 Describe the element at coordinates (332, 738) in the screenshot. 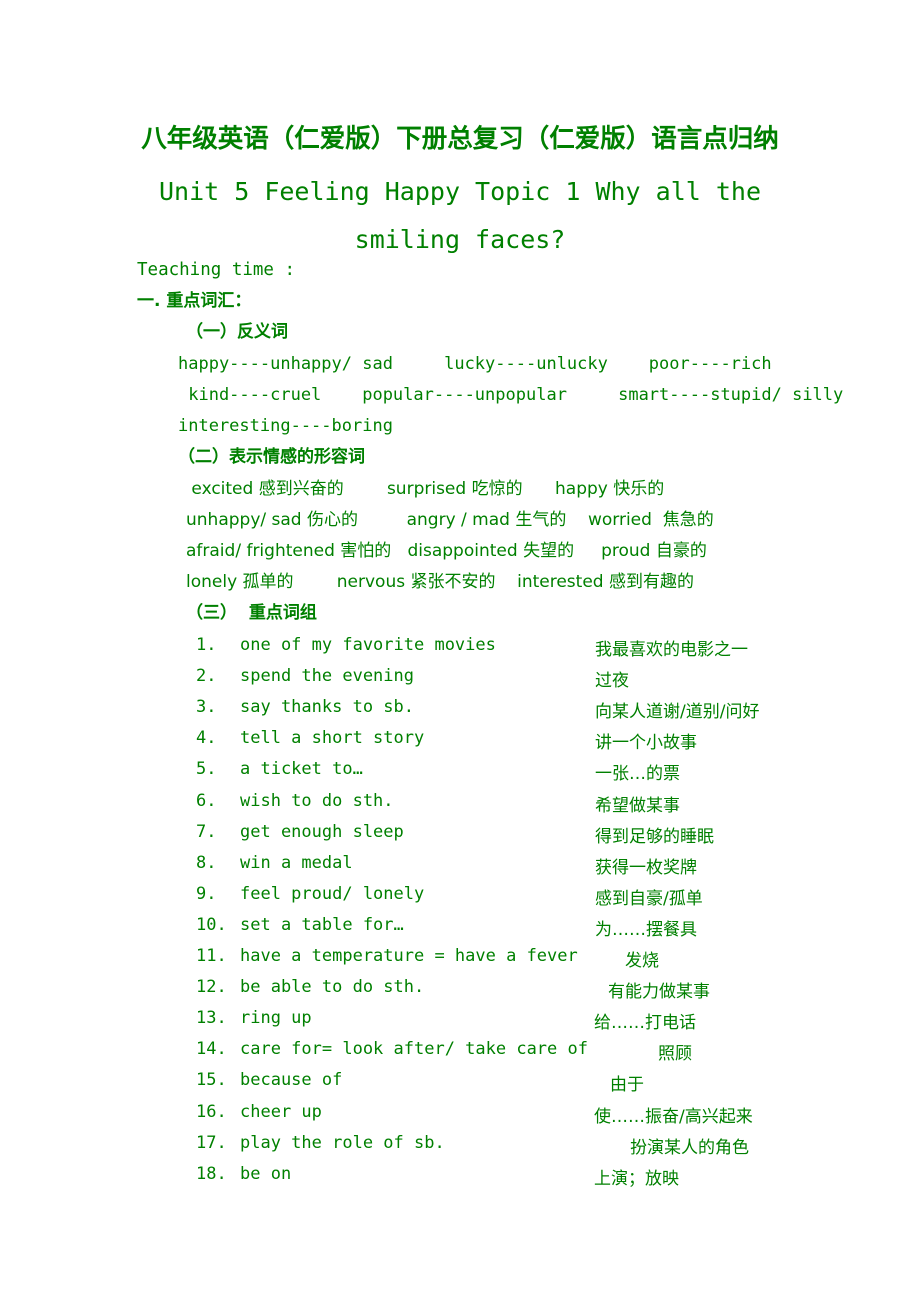

I see `phrase-english: tell a short story` at that location.